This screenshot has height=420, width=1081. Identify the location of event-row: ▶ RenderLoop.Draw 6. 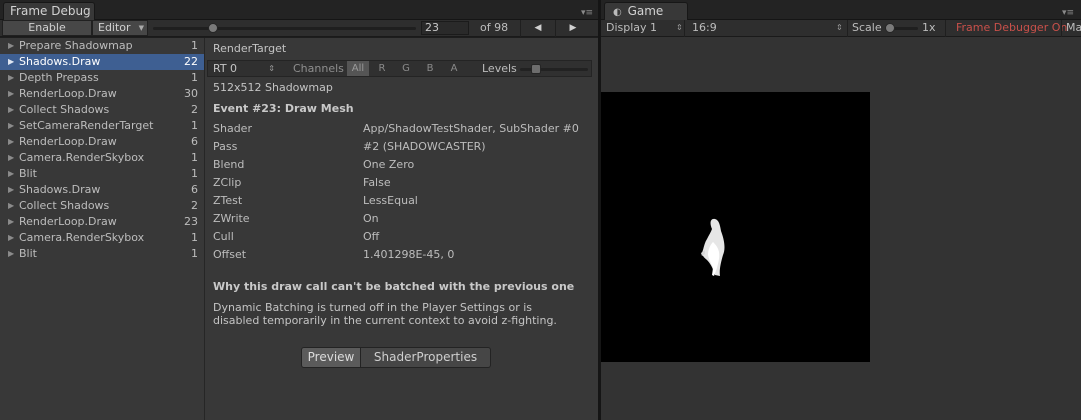
(102, 142).